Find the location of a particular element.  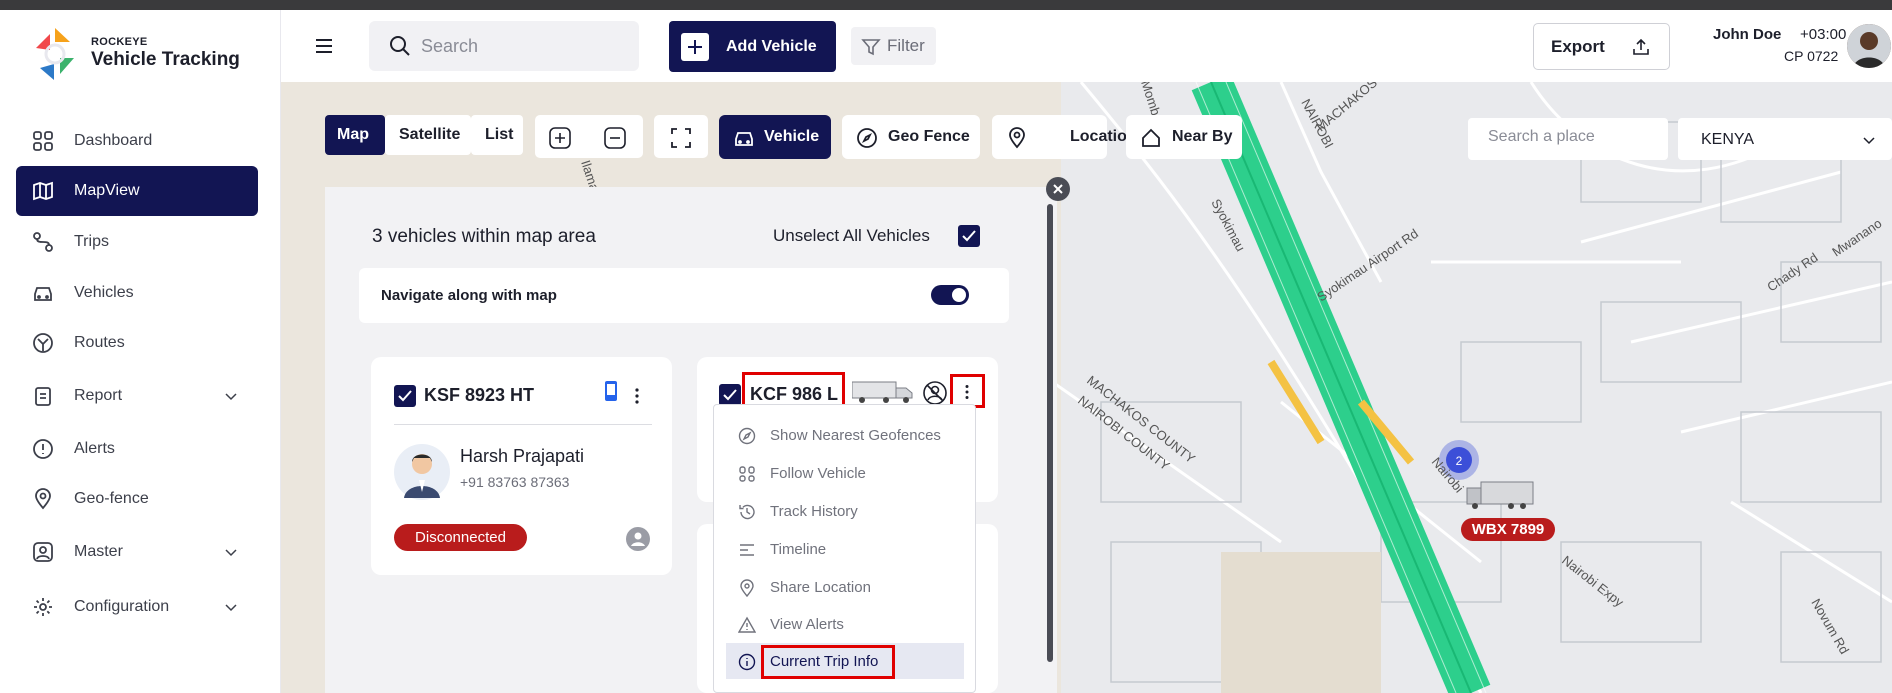

place-search-input is located at coordinates (1573, 137).